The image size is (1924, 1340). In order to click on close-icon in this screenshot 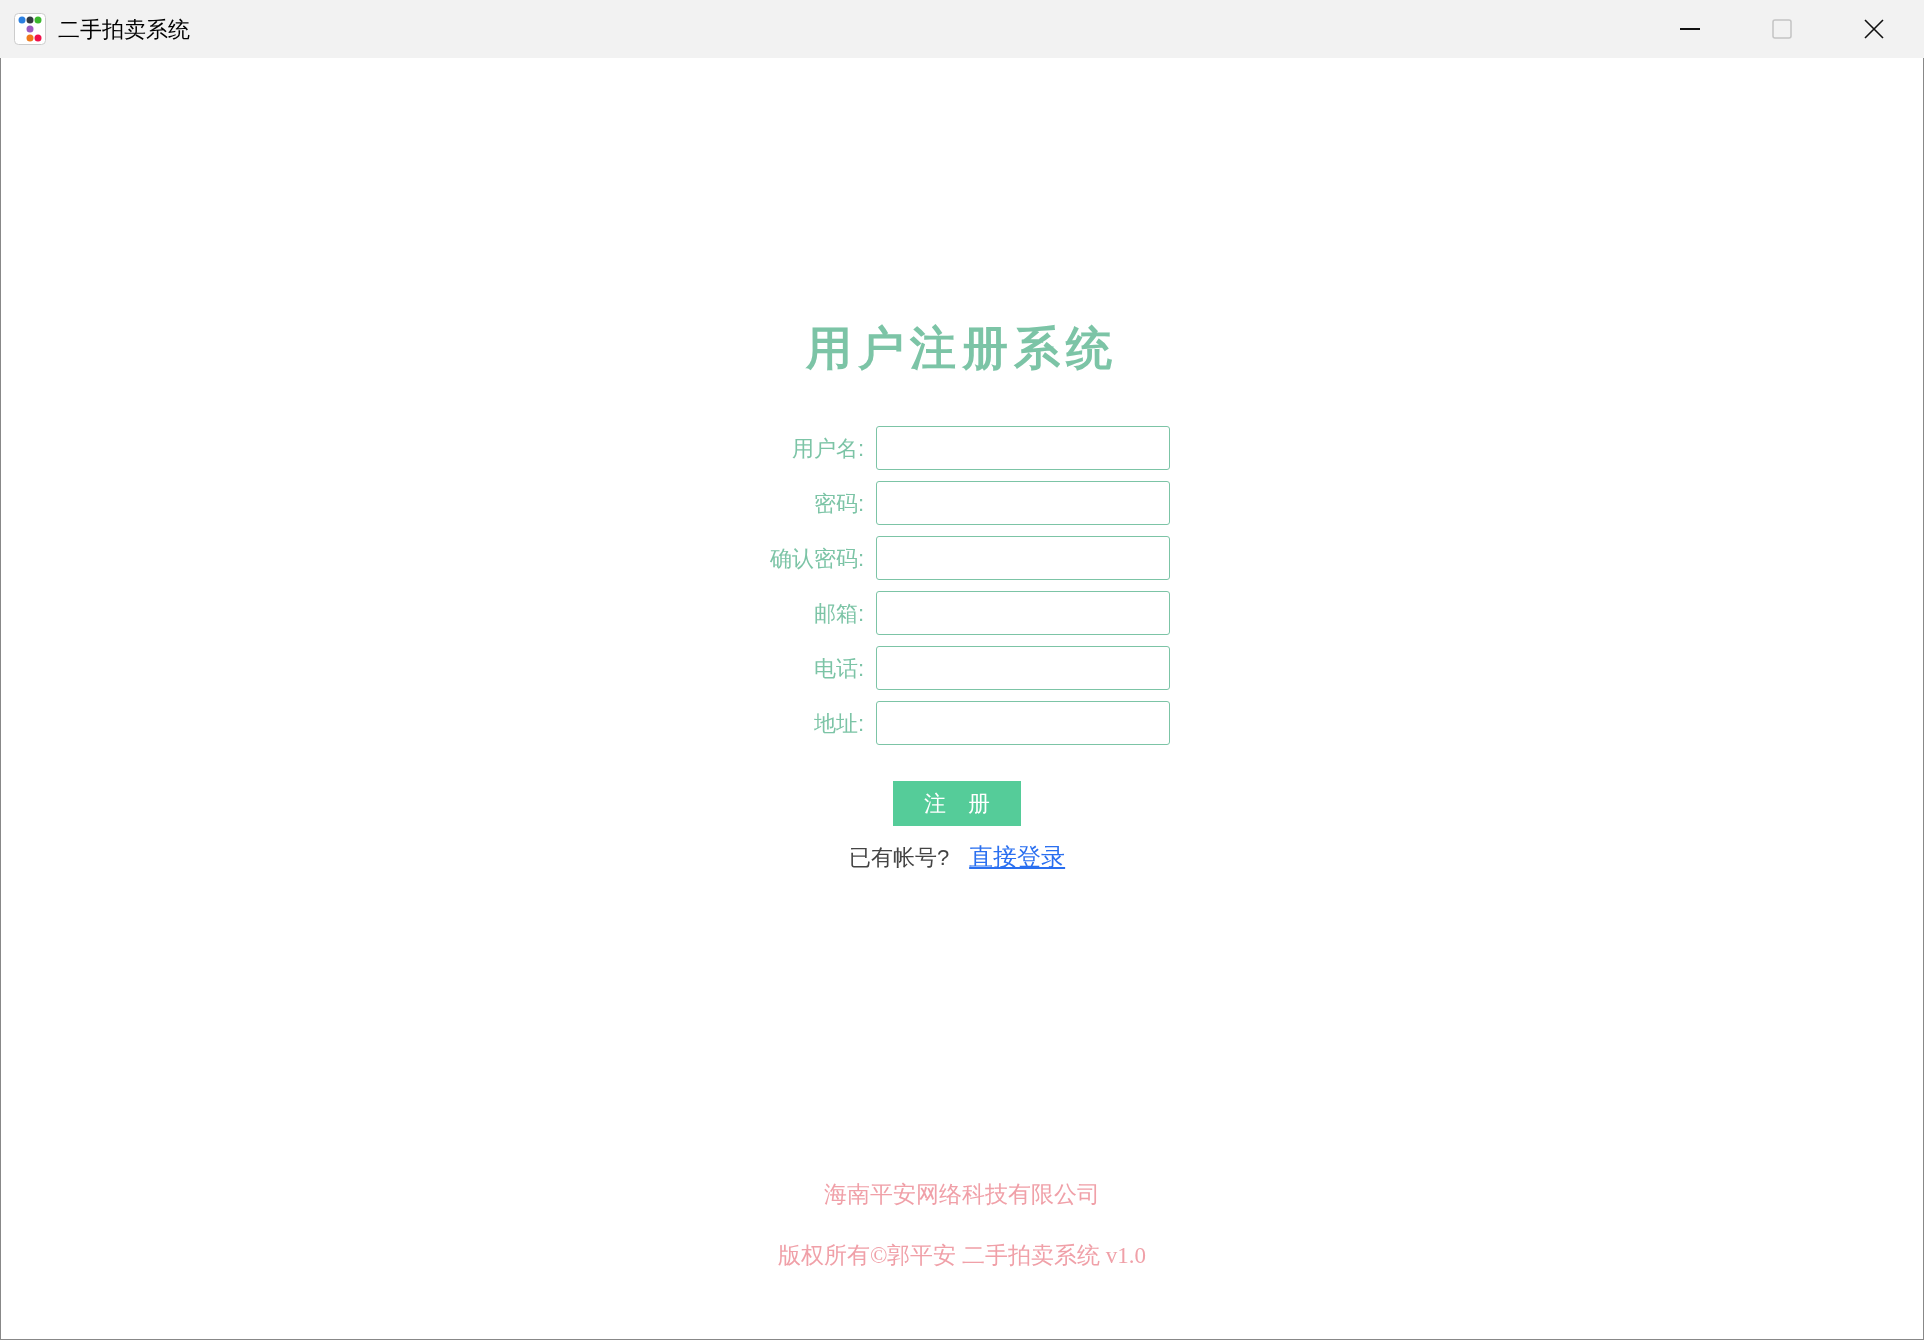, I will do `click(1874, 29)`.